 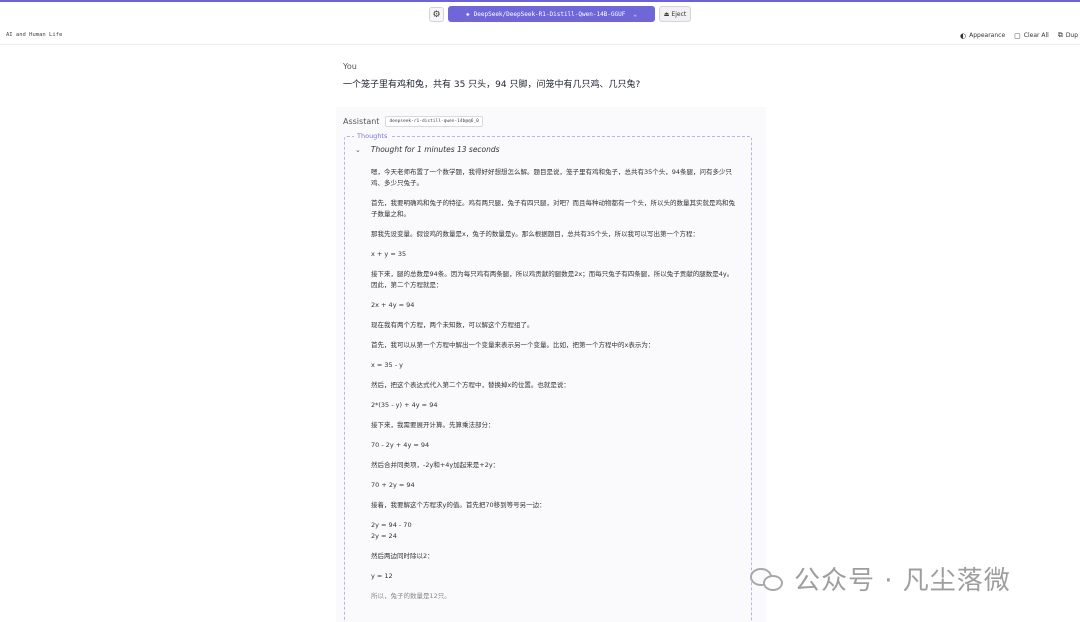 What do you see at coordinates (1072, 35) in the screenshot?
I see `duplicate-label: Dup` at bounding box center [1072, 35].